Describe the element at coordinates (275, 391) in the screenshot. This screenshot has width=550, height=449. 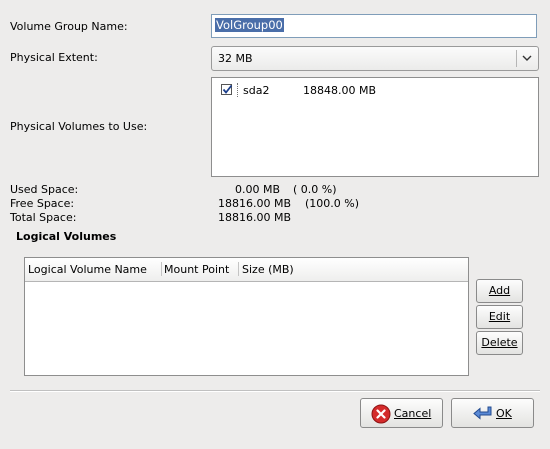
I see `dialog-divider` at that location.